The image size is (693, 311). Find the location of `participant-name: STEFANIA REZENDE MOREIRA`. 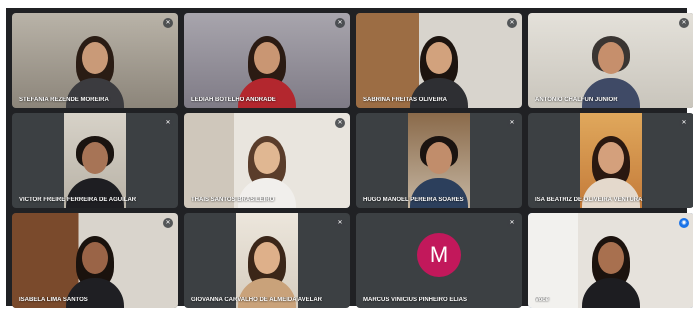

participant-name: STEFANIA REZENDE MOREIRA is located at coordinates (64, 100).